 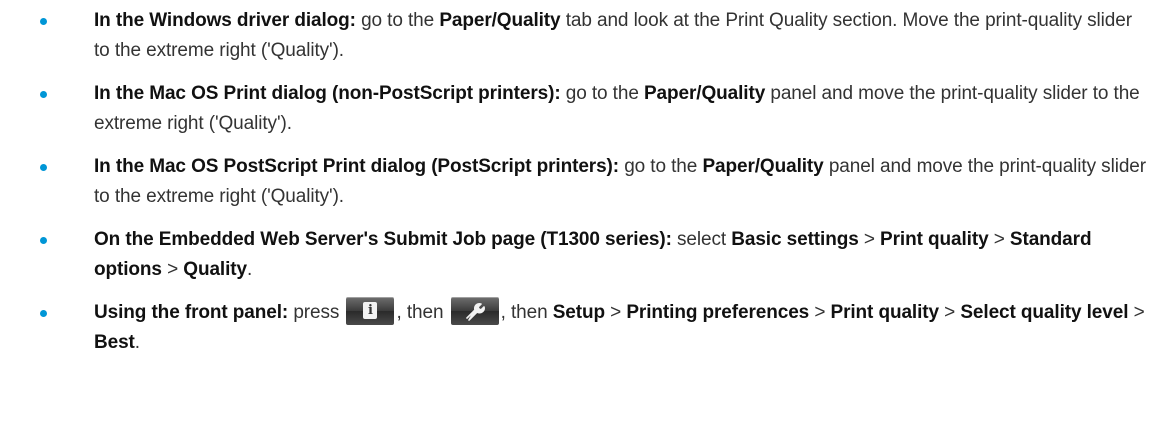 I want to click on ui-term: Best, so click(x=114, y=342).